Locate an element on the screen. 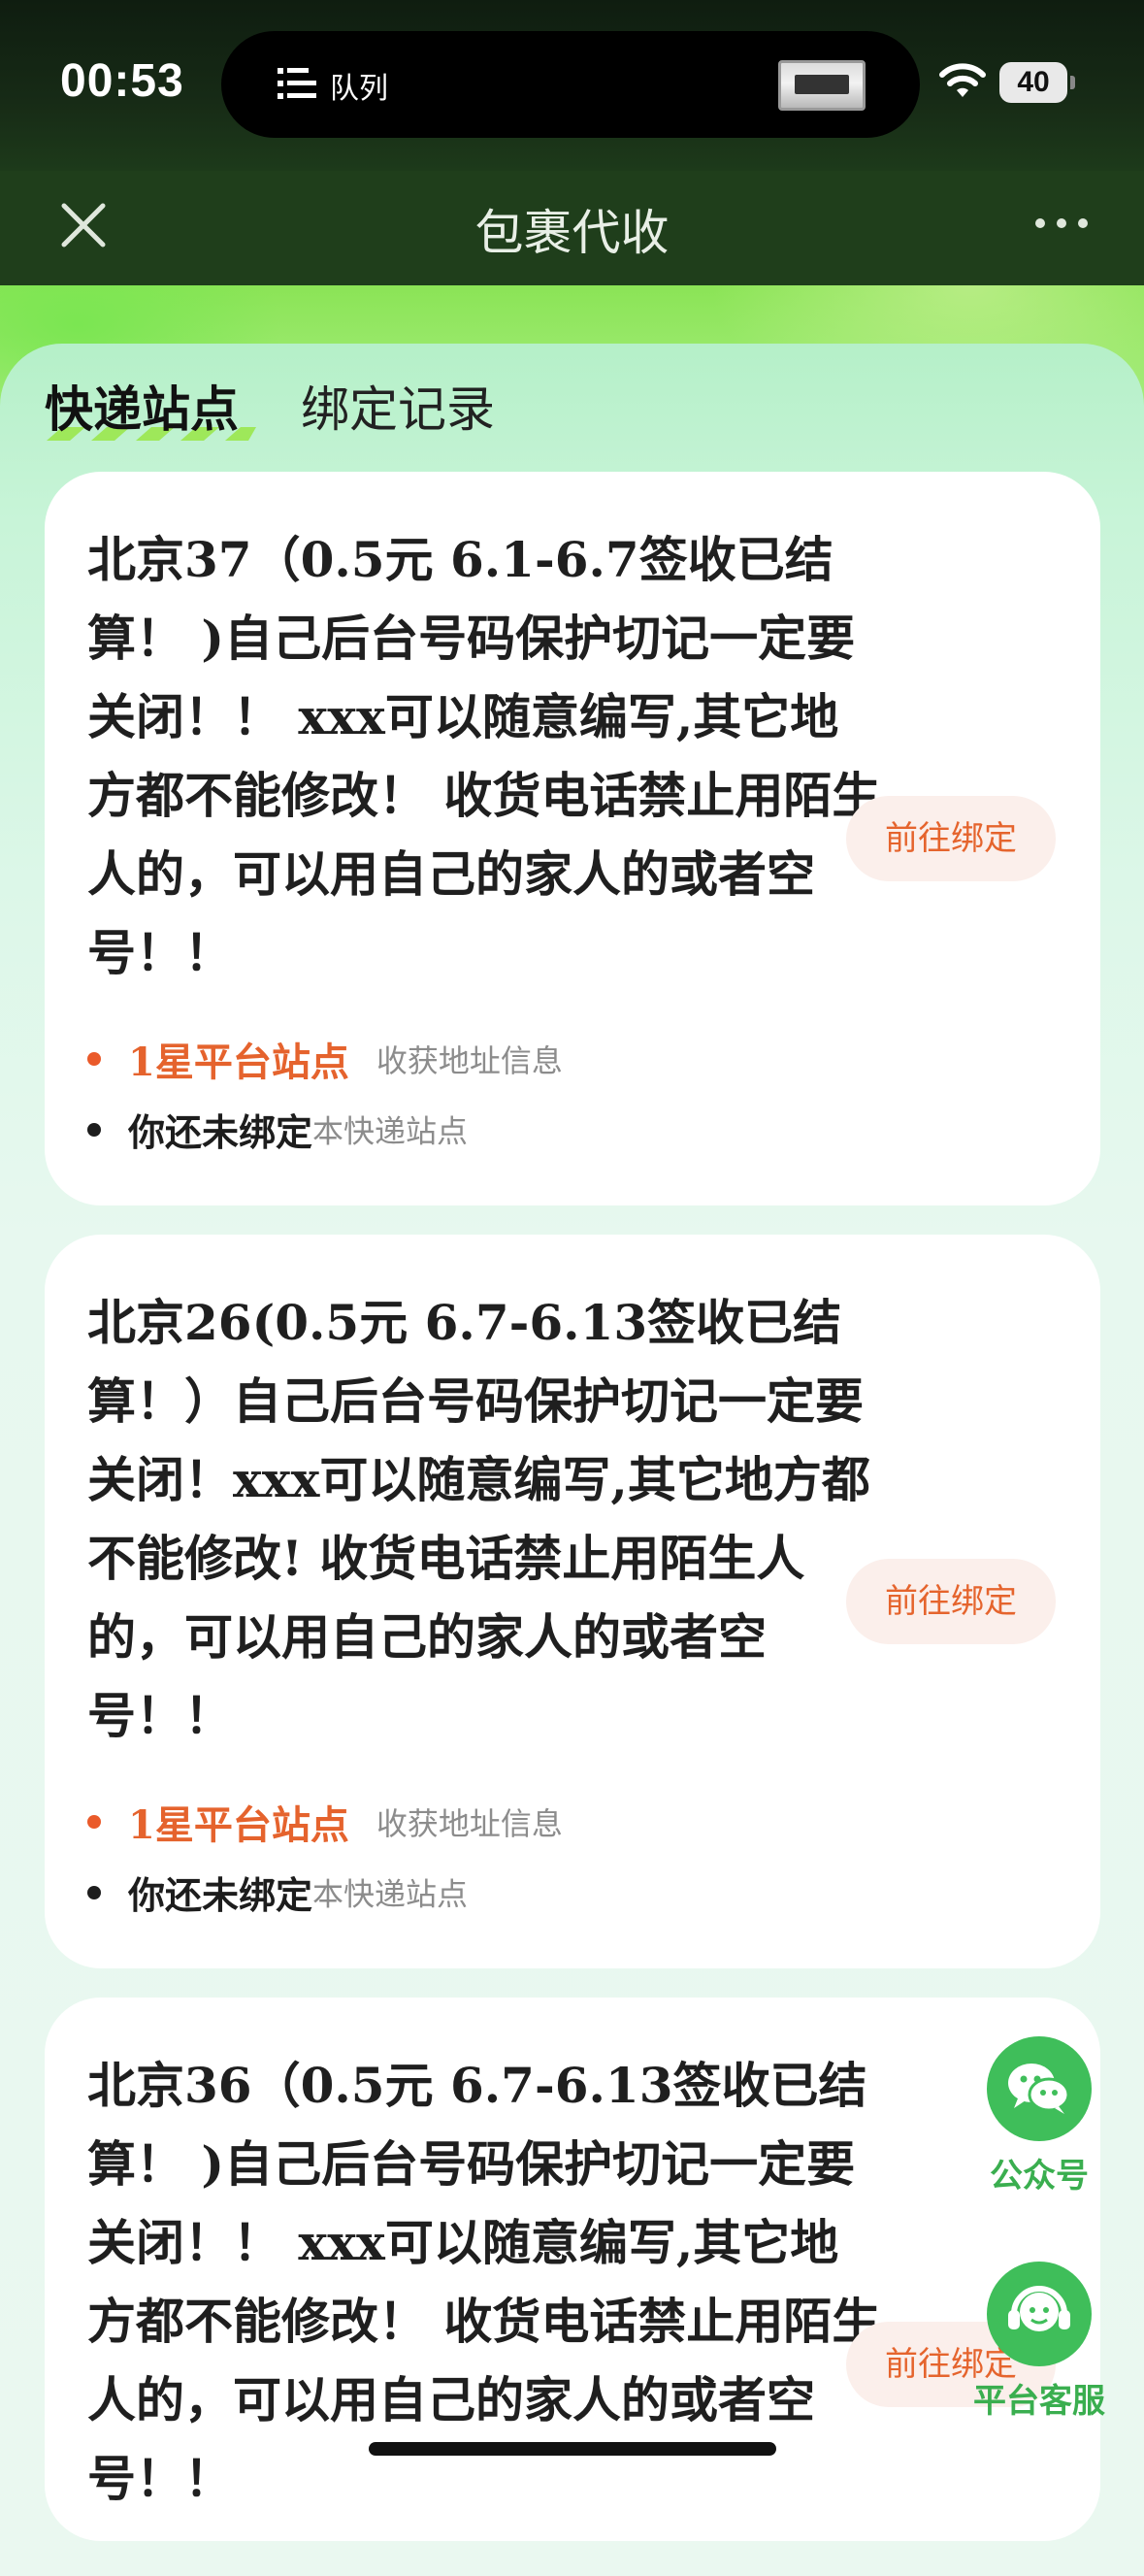 This screenshot has height=2576, width=1144. island-label: 队列 is located at coordinates (359, 89).